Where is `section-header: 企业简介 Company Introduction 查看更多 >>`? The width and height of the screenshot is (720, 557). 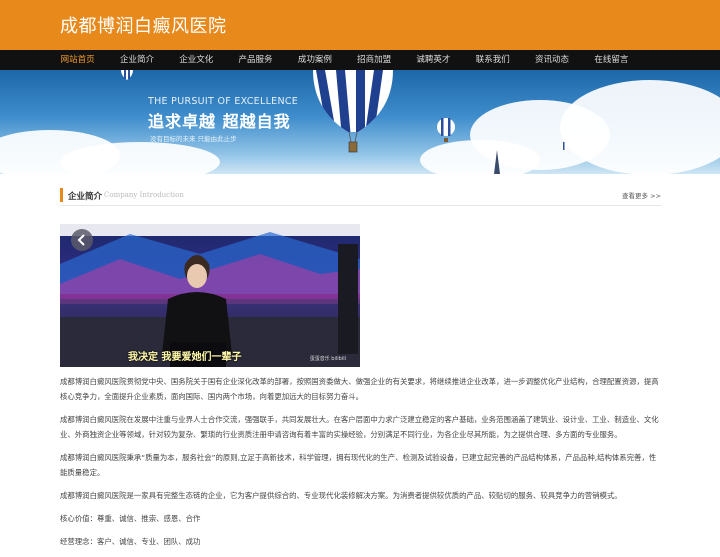 section-header: 企业简介 Company Introduction 查看更多 >> is located at coordinates (360, 196).